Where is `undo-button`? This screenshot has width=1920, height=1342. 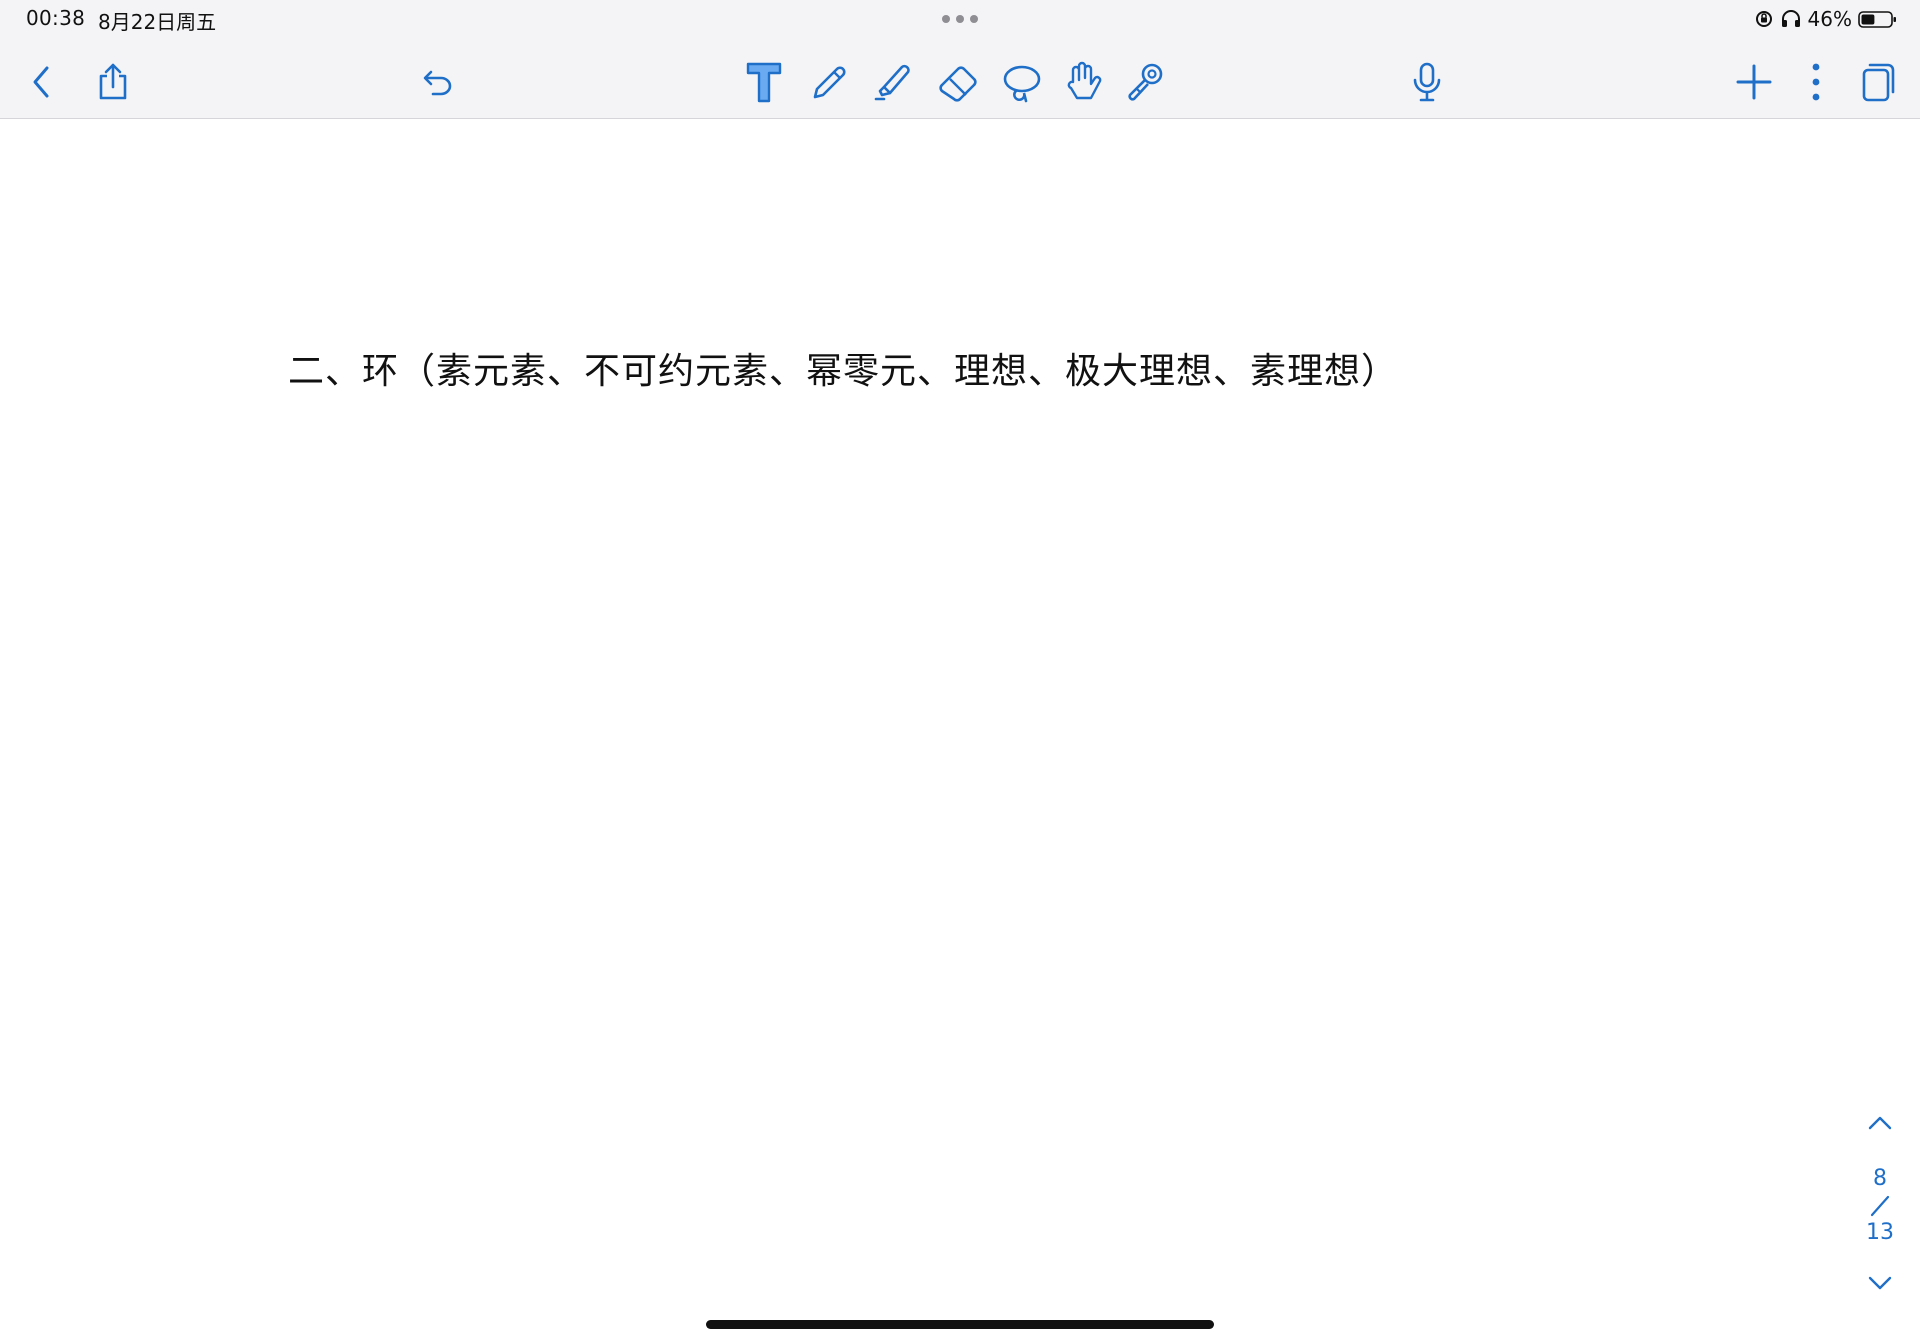
undo-button is located at coordinates (438, 82).